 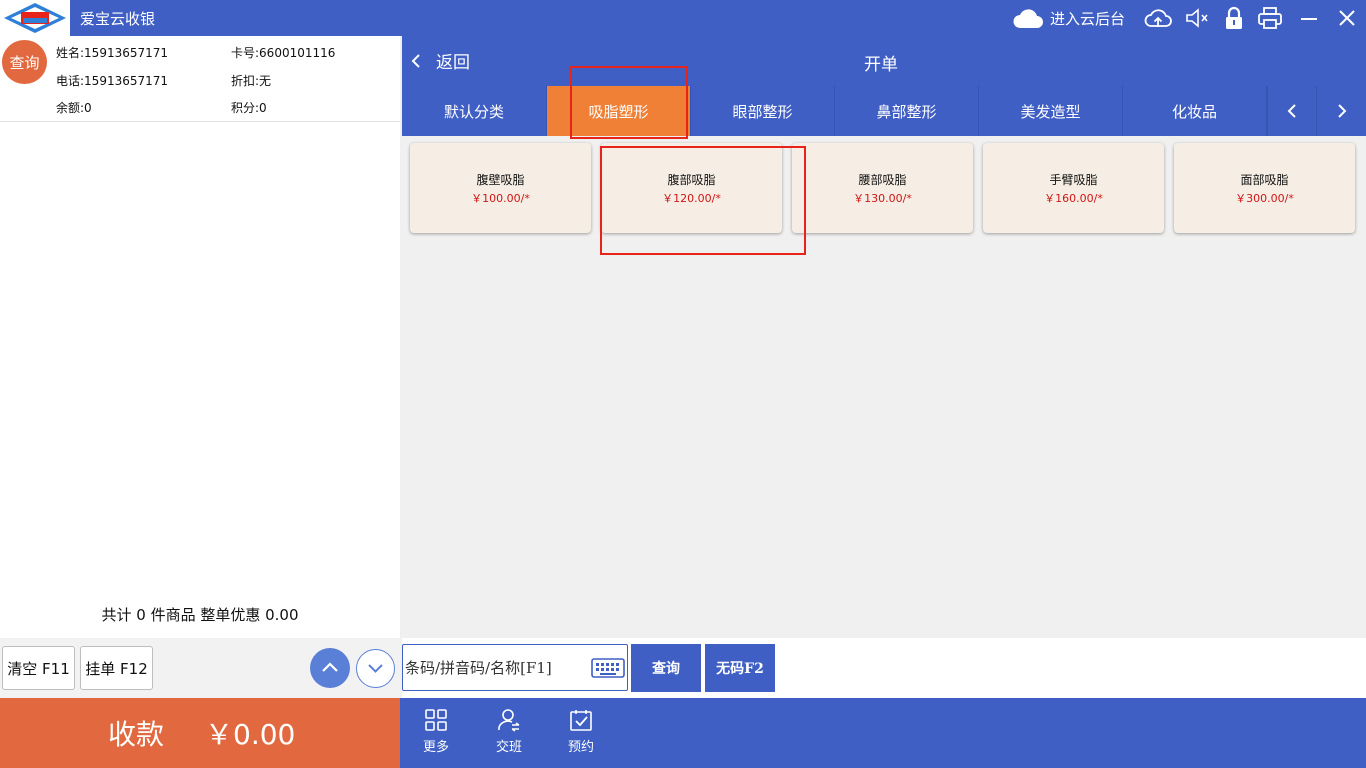 I want to click on search-field, so click(x=515, y=667).